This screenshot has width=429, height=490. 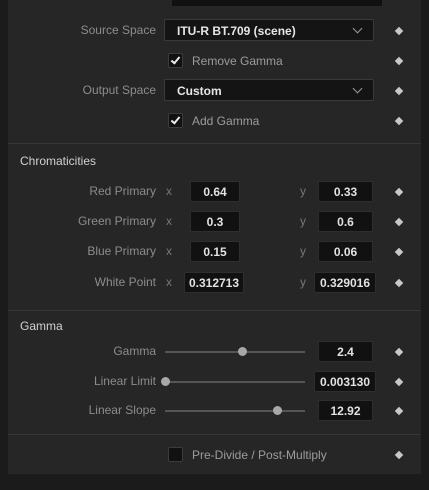 I want to click on linear-limit-value-field: 0.003130, so click(x=345, y=381).